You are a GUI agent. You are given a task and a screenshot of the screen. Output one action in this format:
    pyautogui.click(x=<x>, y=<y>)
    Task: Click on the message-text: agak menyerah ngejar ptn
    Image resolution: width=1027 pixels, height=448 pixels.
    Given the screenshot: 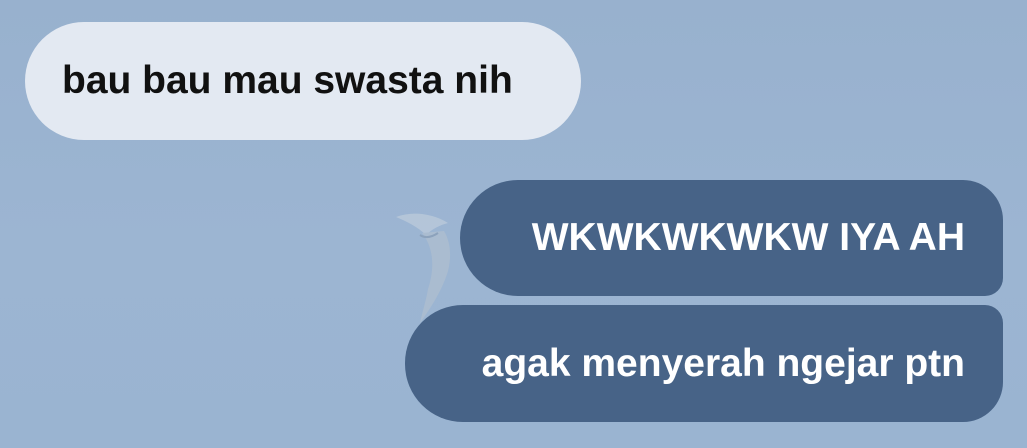 What is the action you would take?
    pyautogui.click(x=723, y=363)
    